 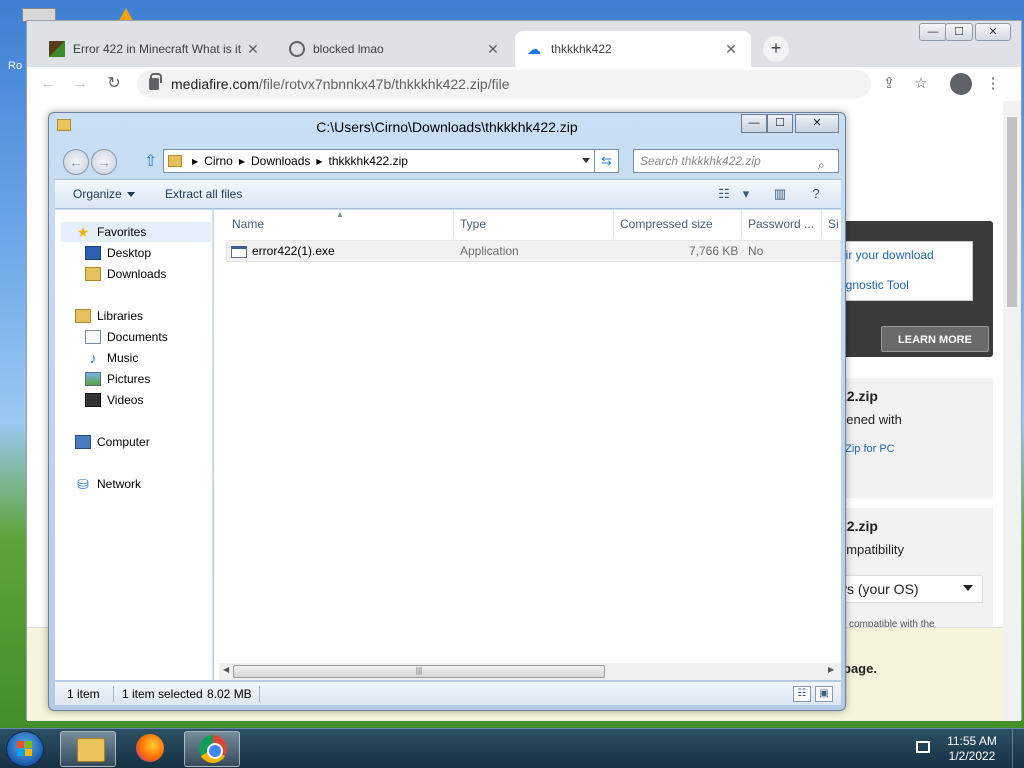 What do you see at coordinates (109, 316) in the screenshot?
I see `nav-libraries: Libraries` at bounding box center [109, 316].